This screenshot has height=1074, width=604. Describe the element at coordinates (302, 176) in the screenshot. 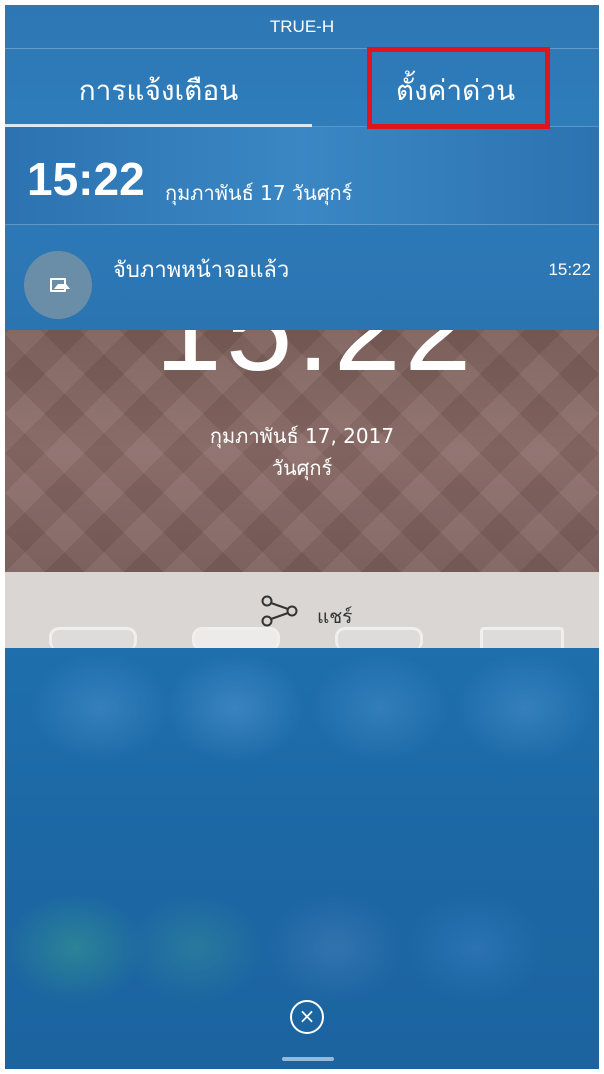

I see `datetime-header: 15:22 กุมภาพันธ์ 17 วันศุกร์` at that location.